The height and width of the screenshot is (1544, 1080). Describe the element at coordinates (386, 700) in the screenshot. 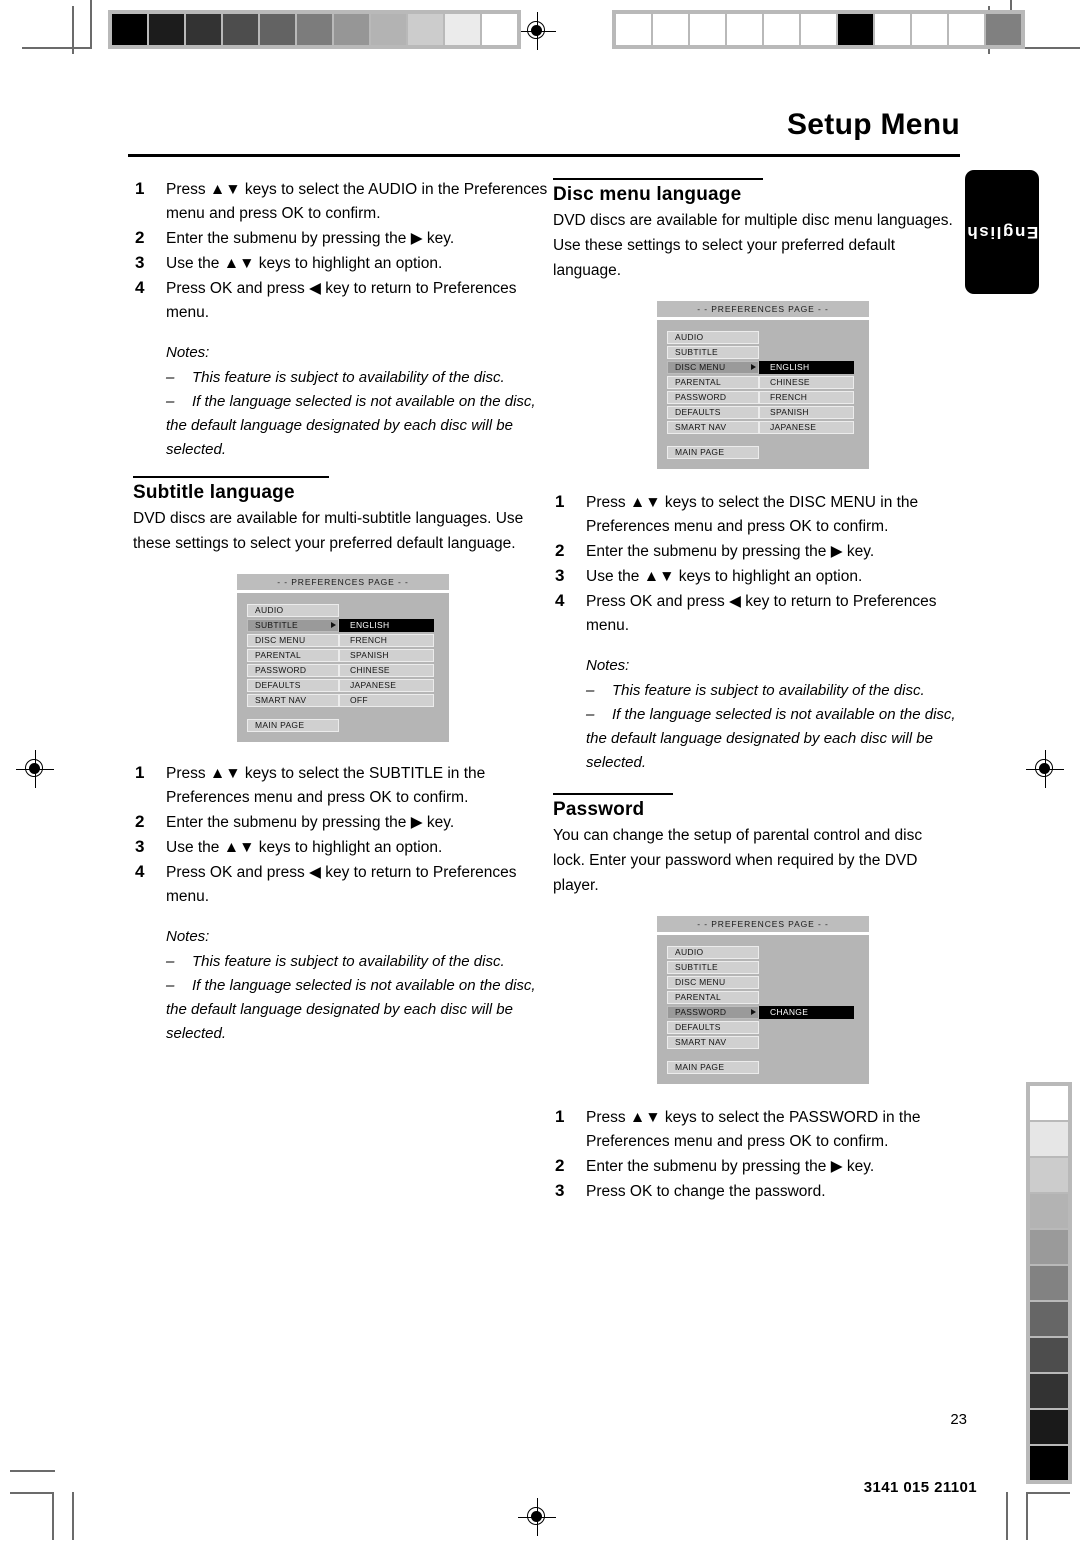

I see `osd-option-item: OFF` at that location.